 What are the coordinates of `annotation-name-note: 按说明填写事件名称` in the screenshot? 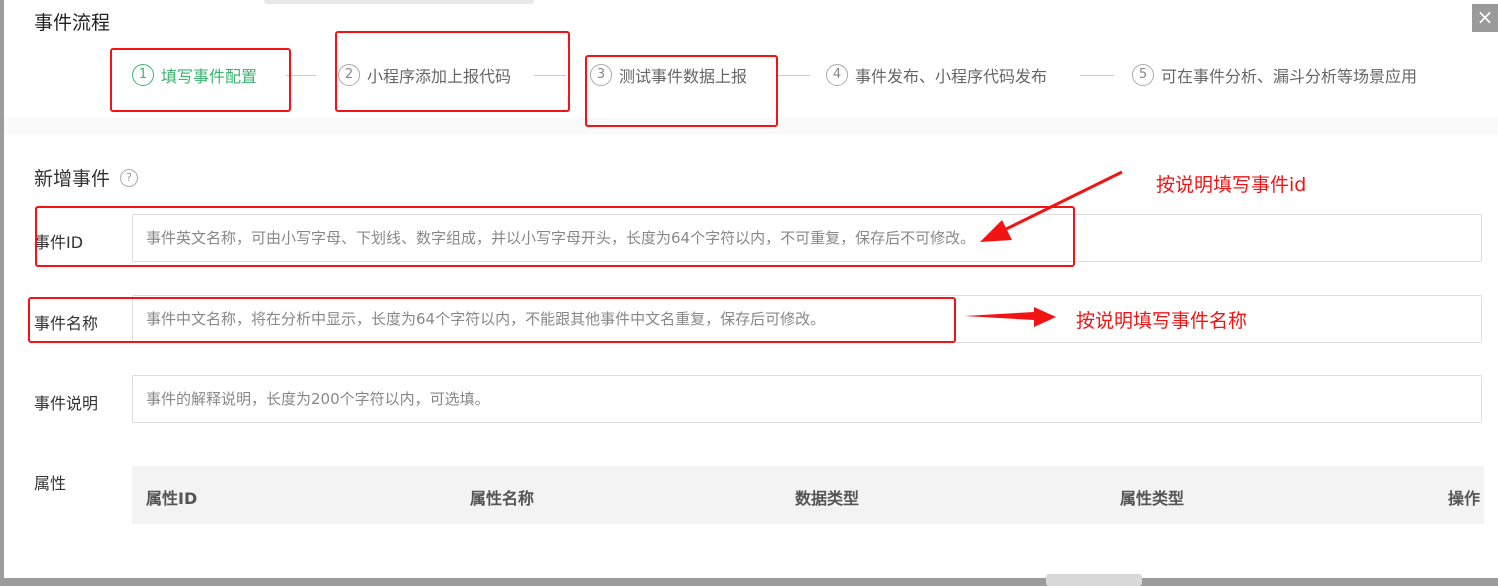 It's located at (1162, 321).